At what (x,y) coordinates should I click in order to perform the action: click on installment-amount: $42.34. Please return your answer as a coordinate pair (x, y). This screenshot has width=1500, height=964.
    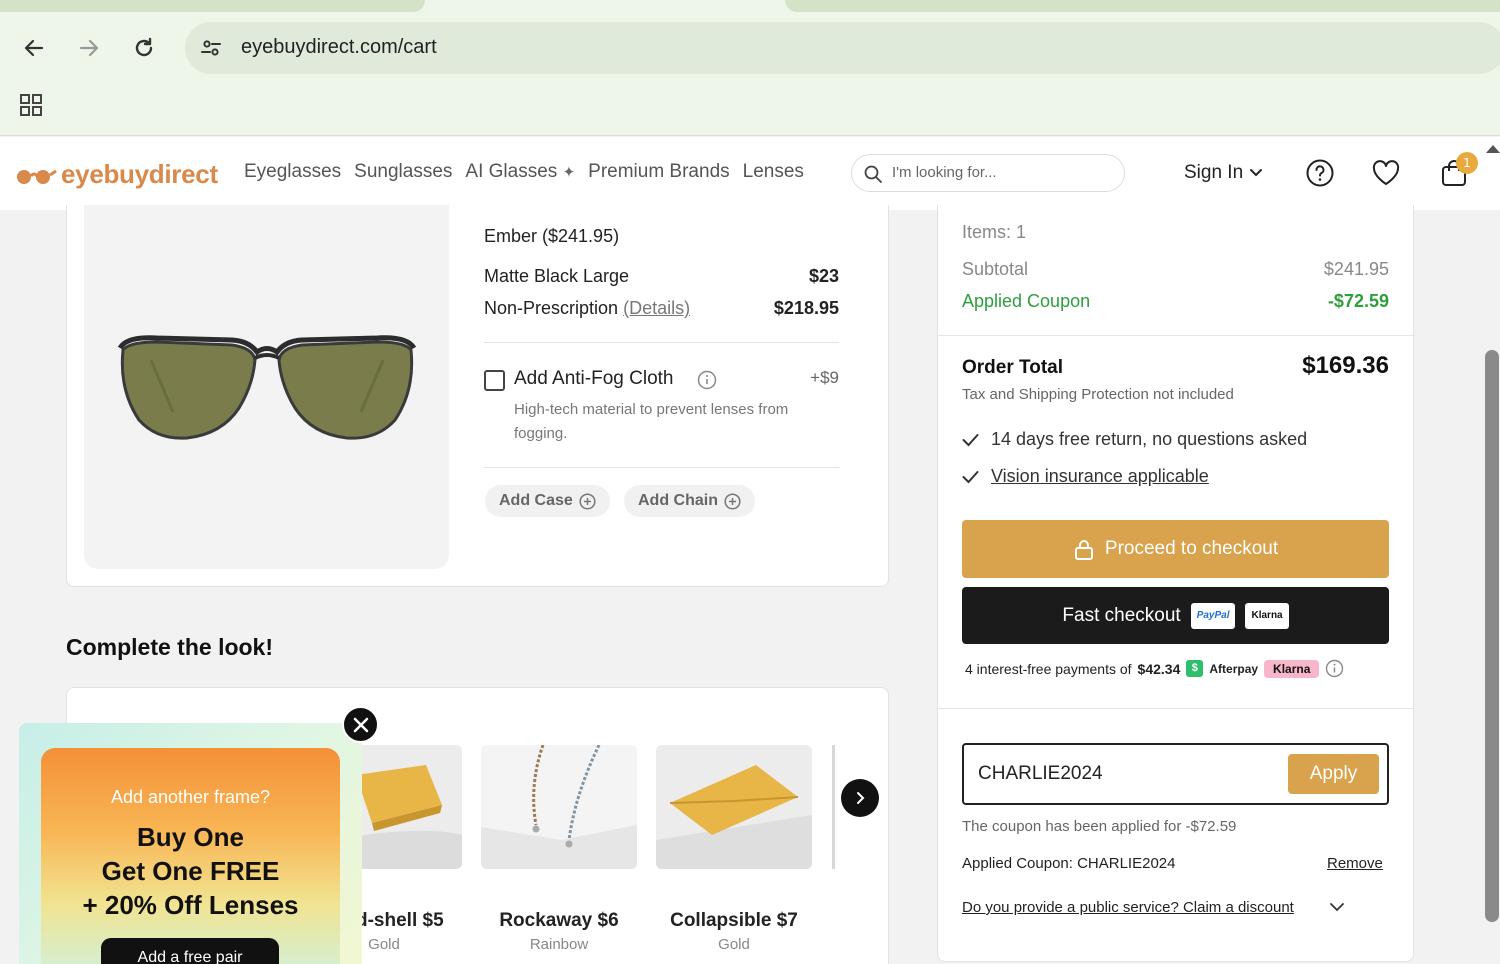
    Looking at the image, I should click on (1159, 668).